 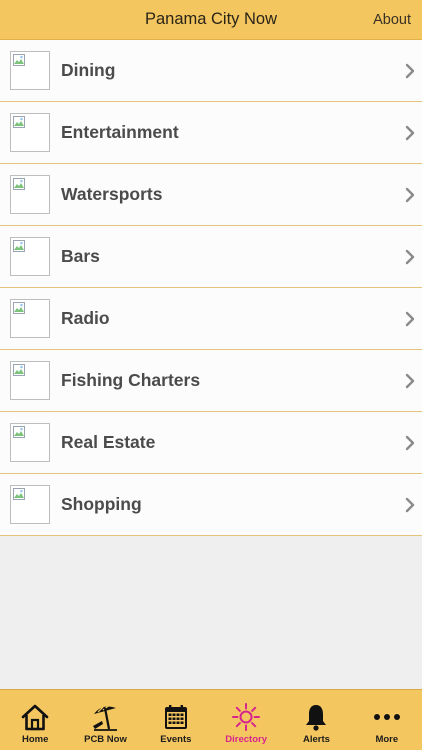 I want to click on tab-pcb-now: PCB Now, so click(x=105, y=720).